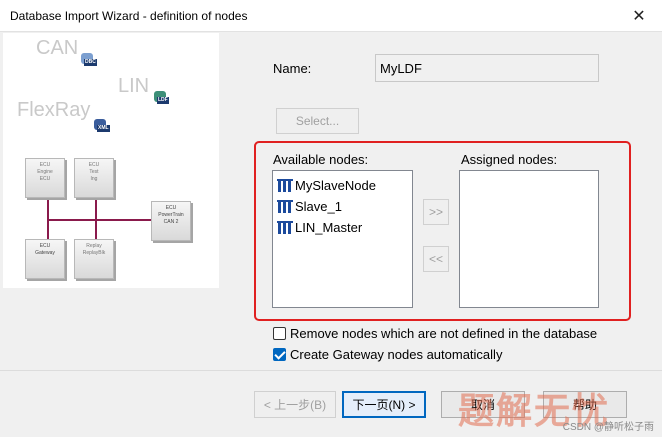 The height and width of the screenshot is (437, 662). What do you see at coordinates (326, 185) in the screenshot?
I see `list-item: MySlaveNode` at bounding box center [326, 185].